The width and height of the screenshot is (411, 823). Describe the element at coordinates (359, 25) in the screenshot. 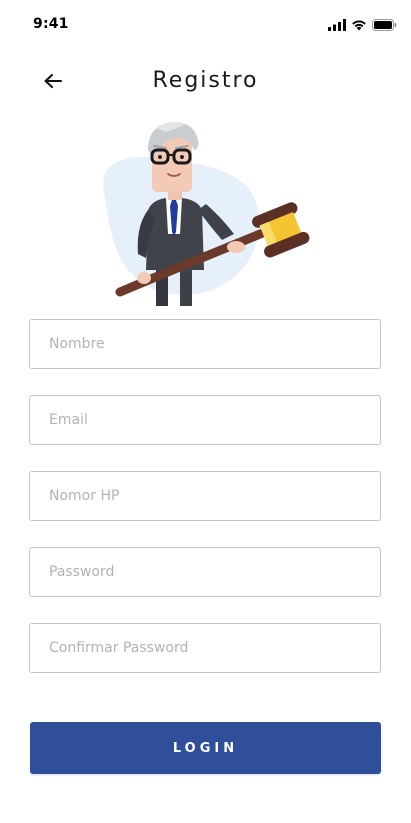

I see `wifi-icon` at that location.